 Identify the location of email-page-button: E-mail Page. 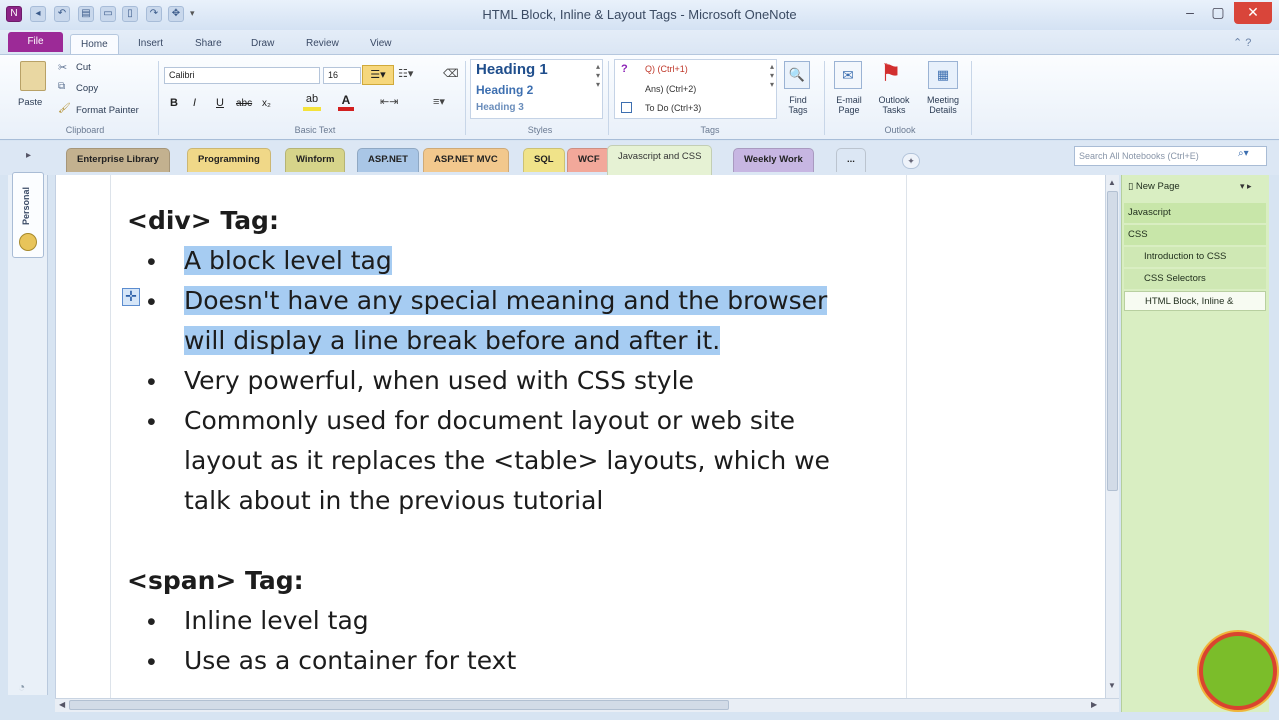
(849, 105).